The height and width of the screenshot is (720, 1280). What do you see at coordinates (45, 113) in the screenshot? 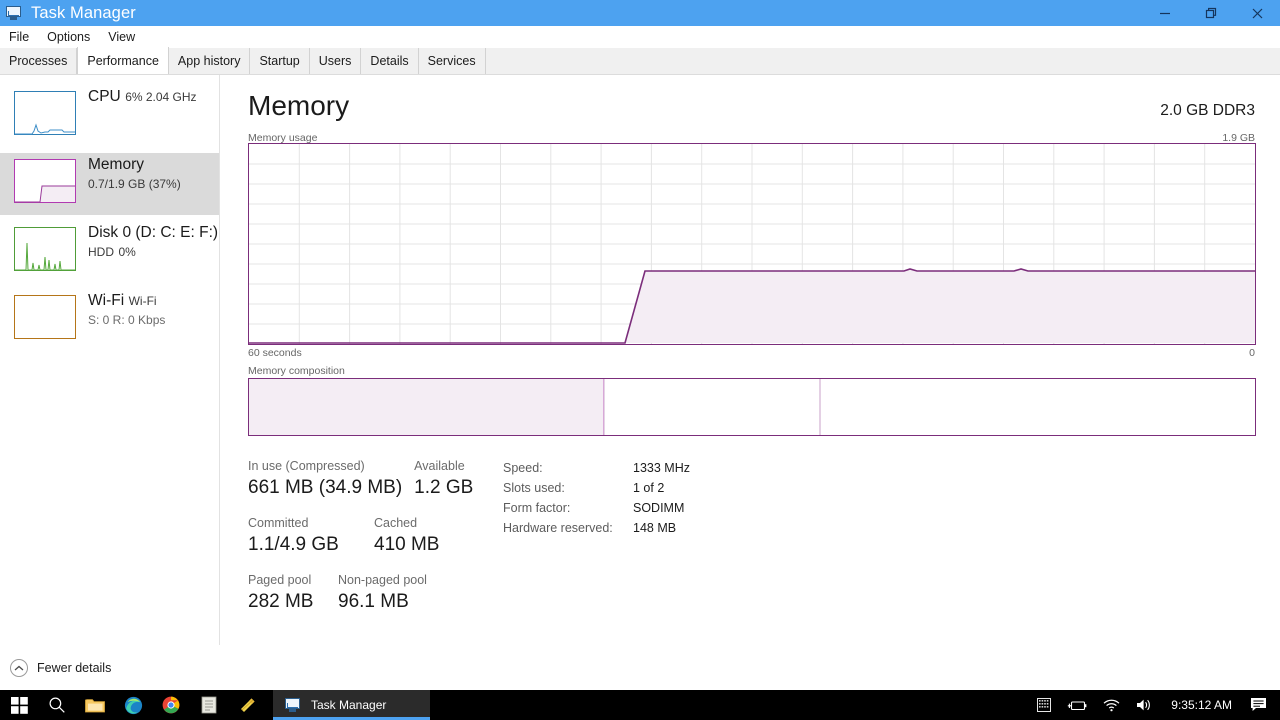
I see `cpu-thumbnail-graph` at bounding box center [45, 113].